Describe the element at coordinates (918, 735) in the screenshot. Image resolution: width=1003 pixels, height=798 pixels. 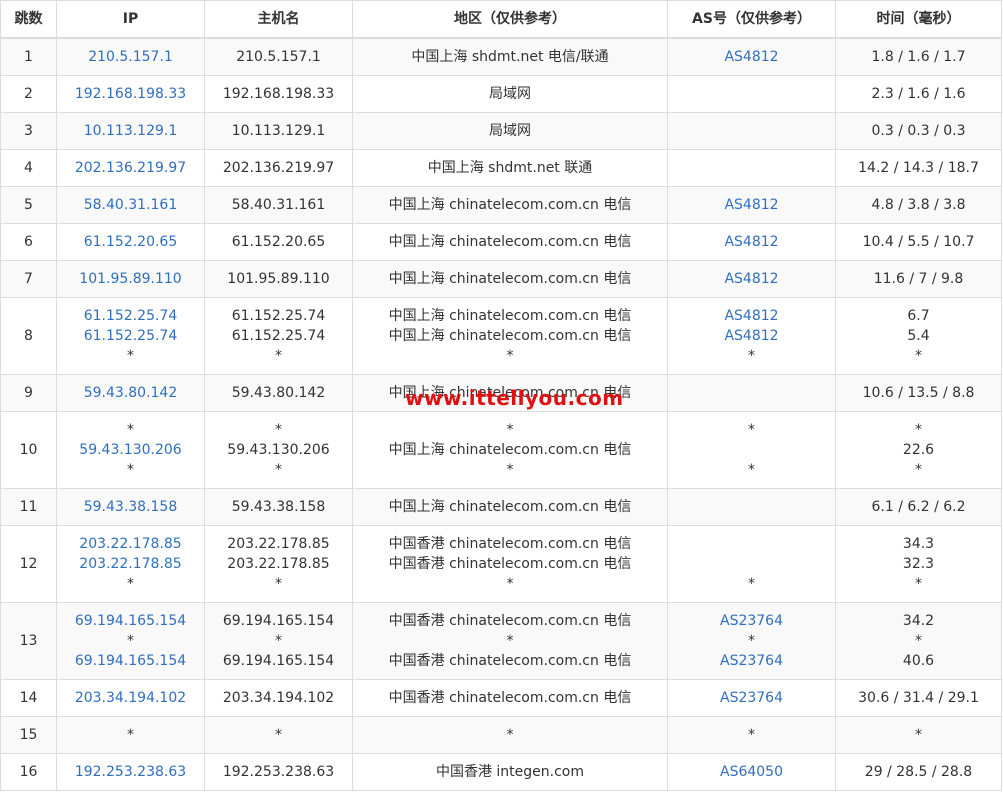
I see `time-cell: *` at that location.